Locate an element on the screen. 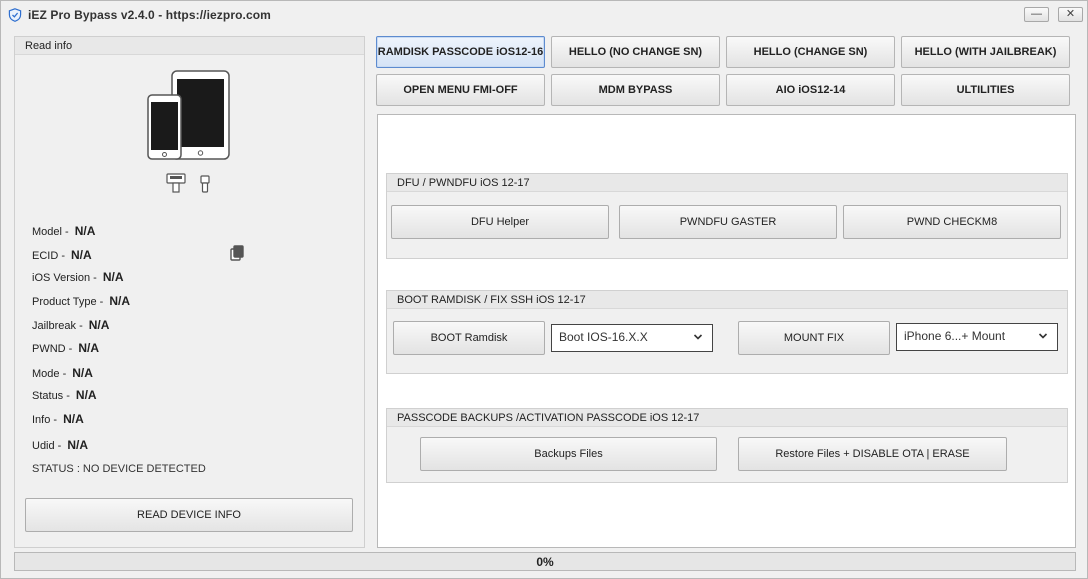 This screenshot has height=579, width=1088. boot-ios-select: Boot IOS-16.X.X is located at coordinates (632, 338).